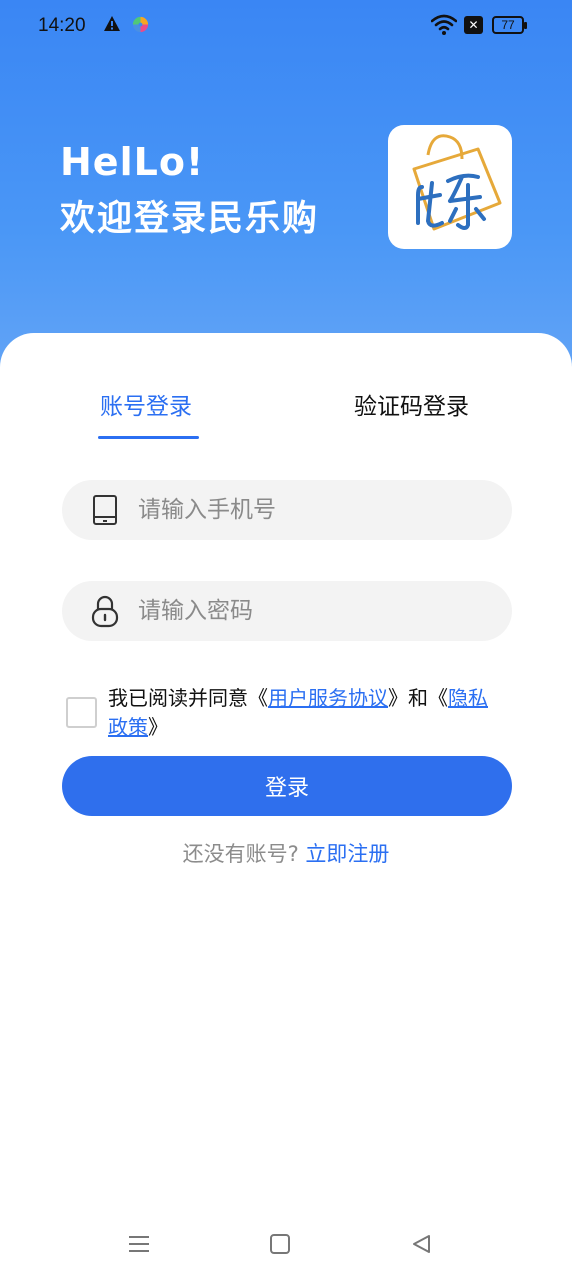 The width and height of the screenshot is (572, 1280). I want to click on agreement-text: 我已阅读并同意《用户服务协议》和《隐私政策》, so click(298, 713).